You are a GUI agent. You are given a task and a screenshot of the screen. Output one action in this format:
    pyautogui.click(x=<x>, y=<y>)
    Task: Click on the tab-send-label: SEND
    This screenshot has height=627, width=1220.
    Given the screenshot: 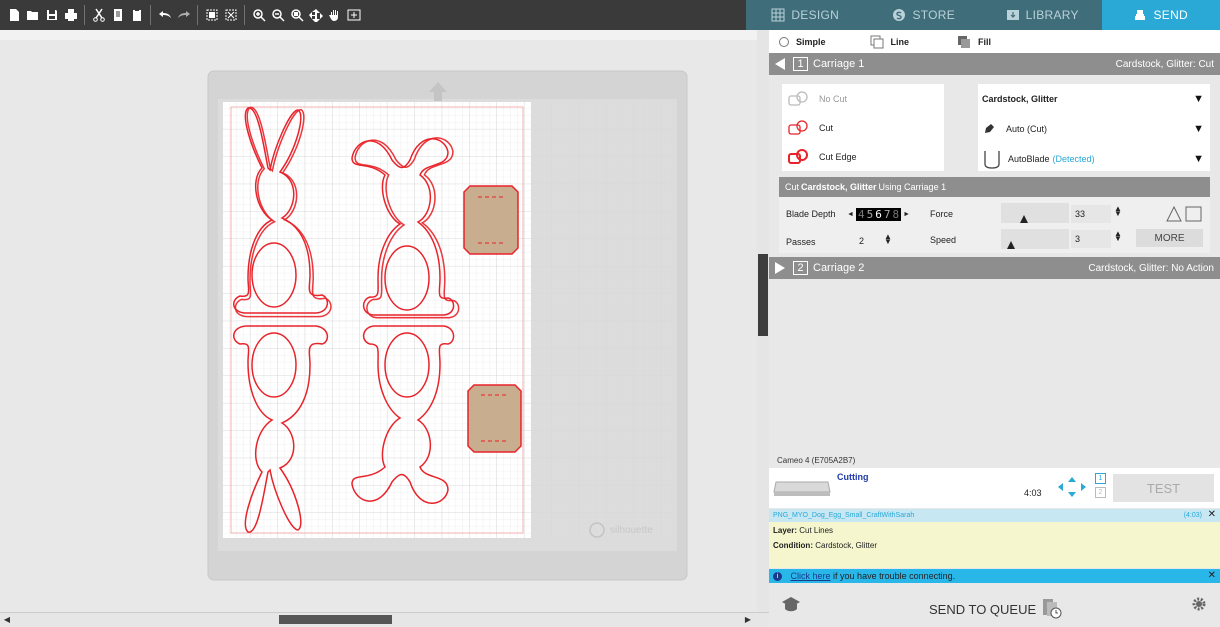 What is the action you would take?
    pyautogui.click(x=1171, y=15)
    